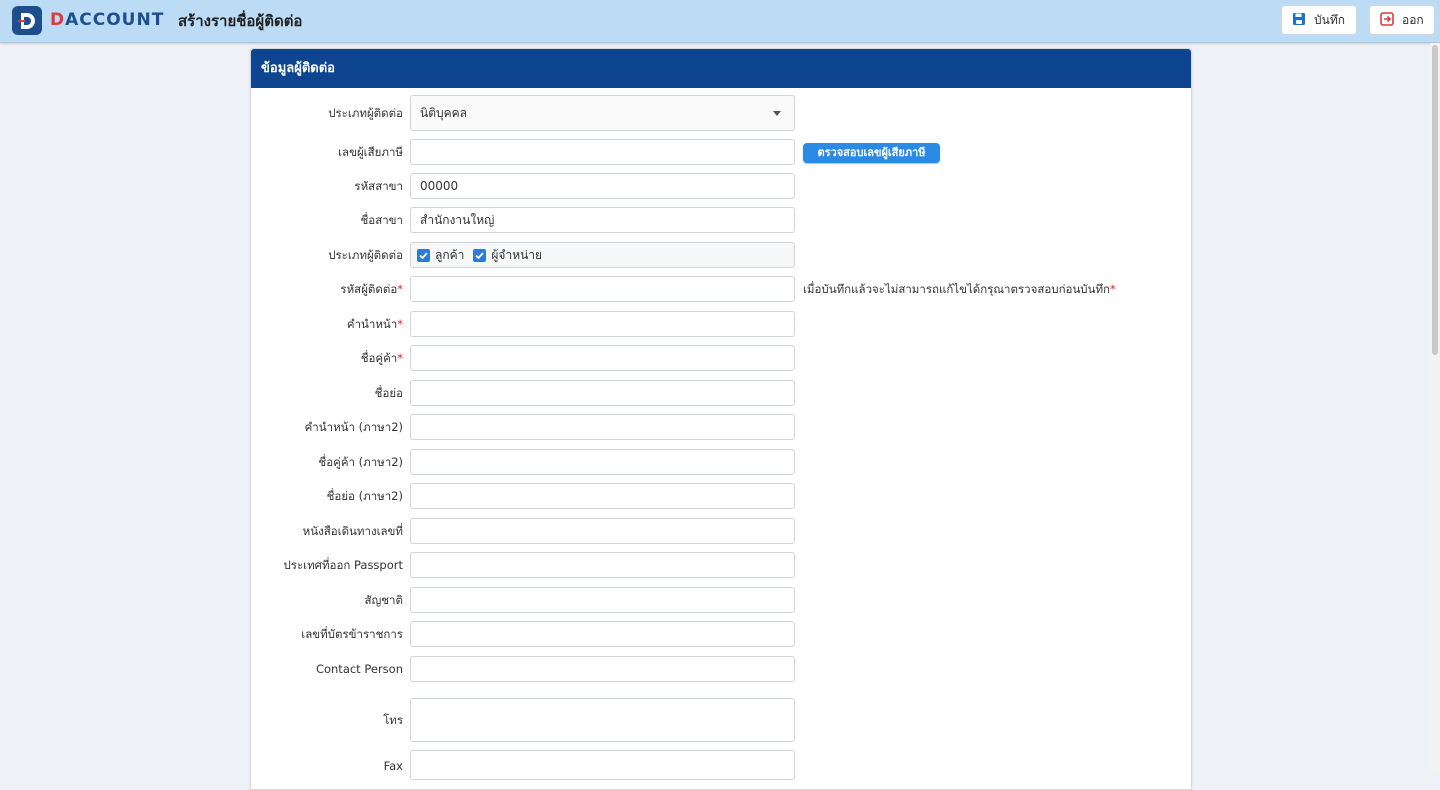  Describe the element at coordinates (353, 427) in the screenshot. I see `prefix-lang2-label: คำนำหน้า (ภาษา2)` at that location.